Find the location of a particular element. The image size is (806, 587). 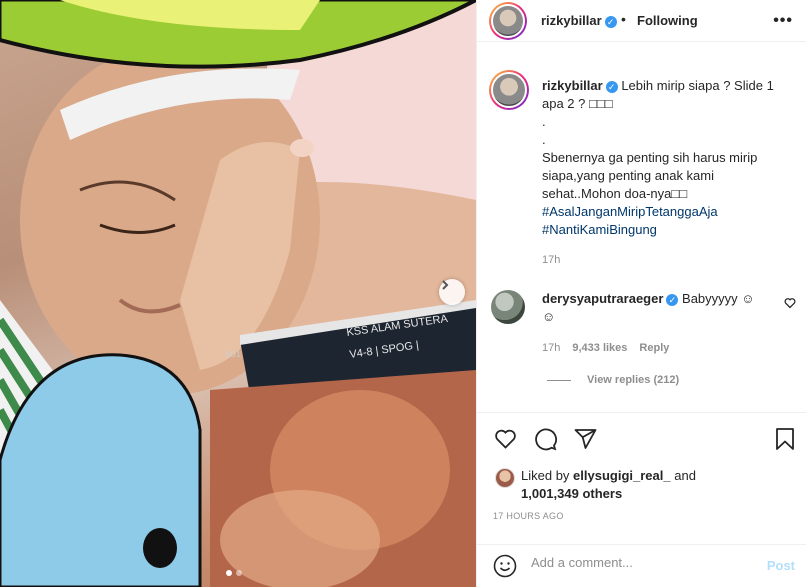

liker-avatar is located at coordinates (505, 478).